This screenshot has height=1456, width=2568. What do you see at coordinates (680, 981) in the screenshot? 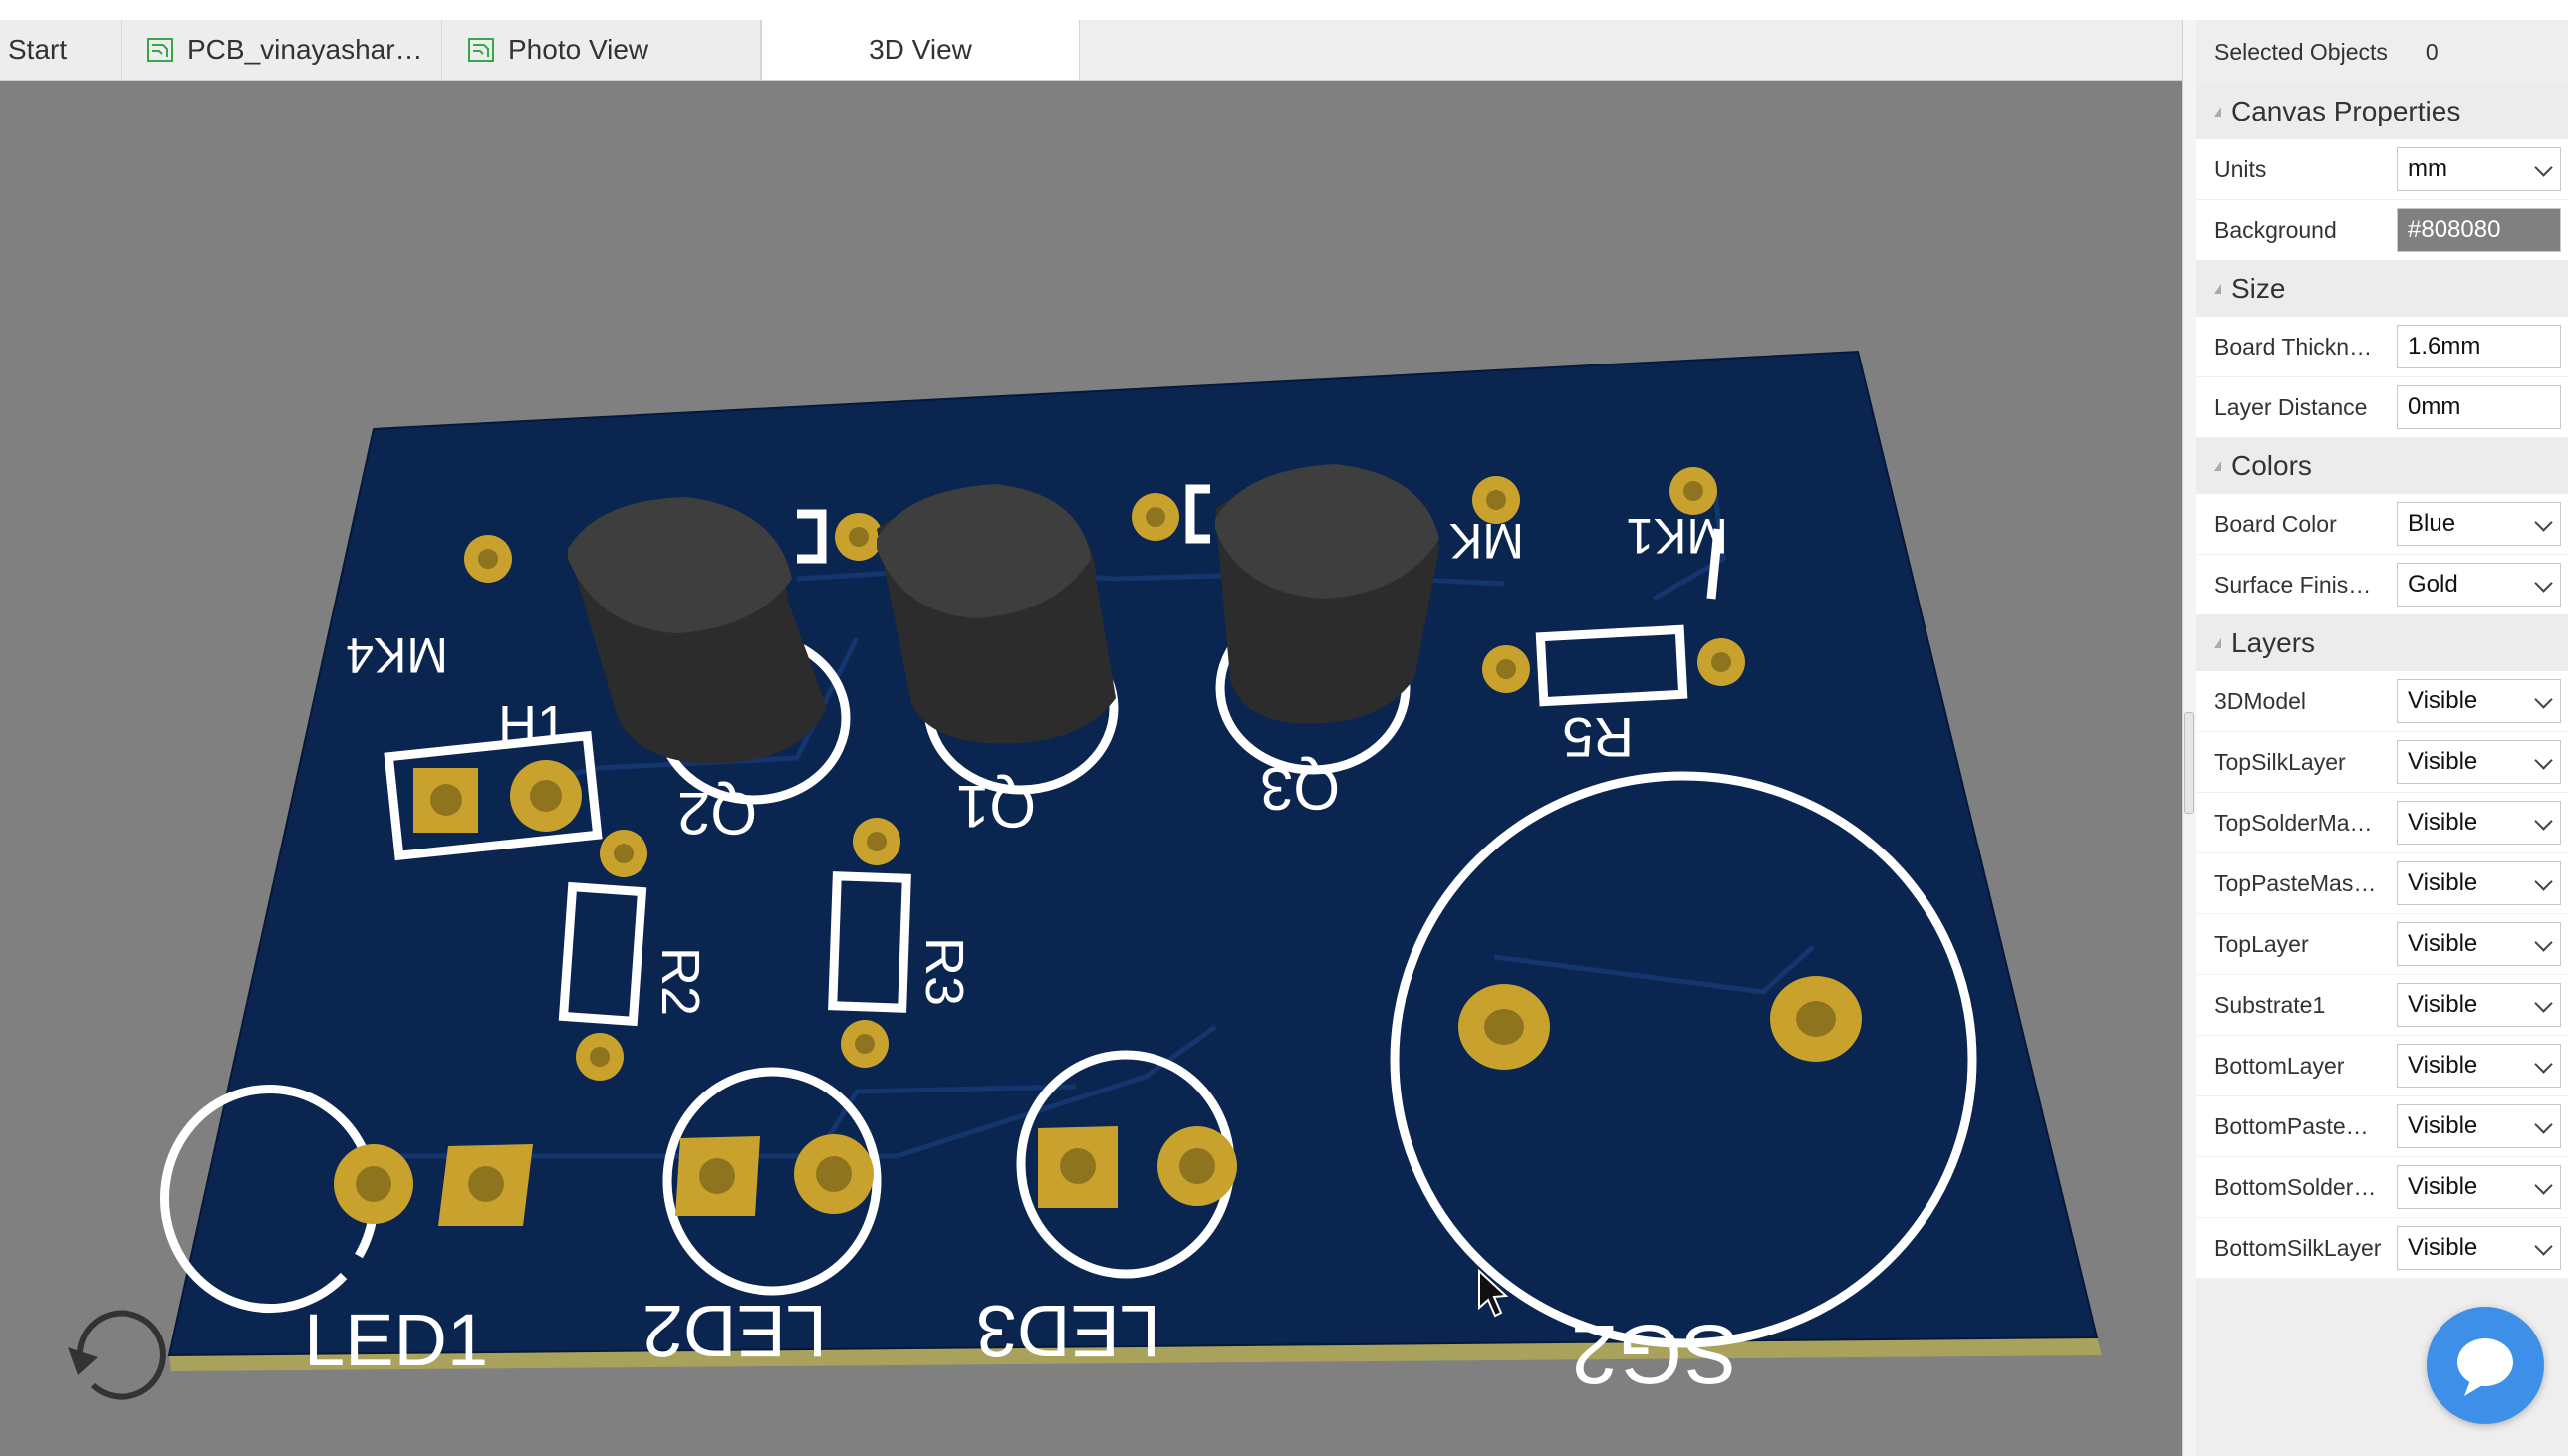
I see `silk-label-r2: R2` at bounding box center [680, 981].